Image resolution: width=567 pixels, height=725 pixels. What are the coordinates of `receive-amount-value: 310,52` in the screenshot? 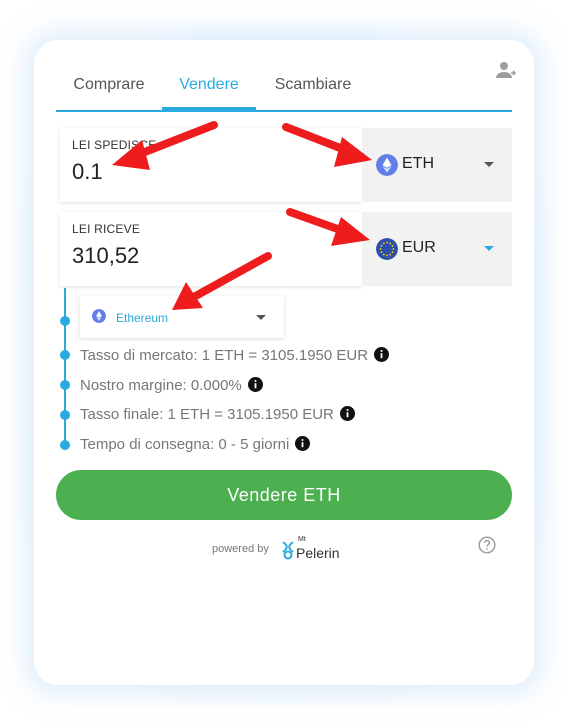 It's located at (105, 256).